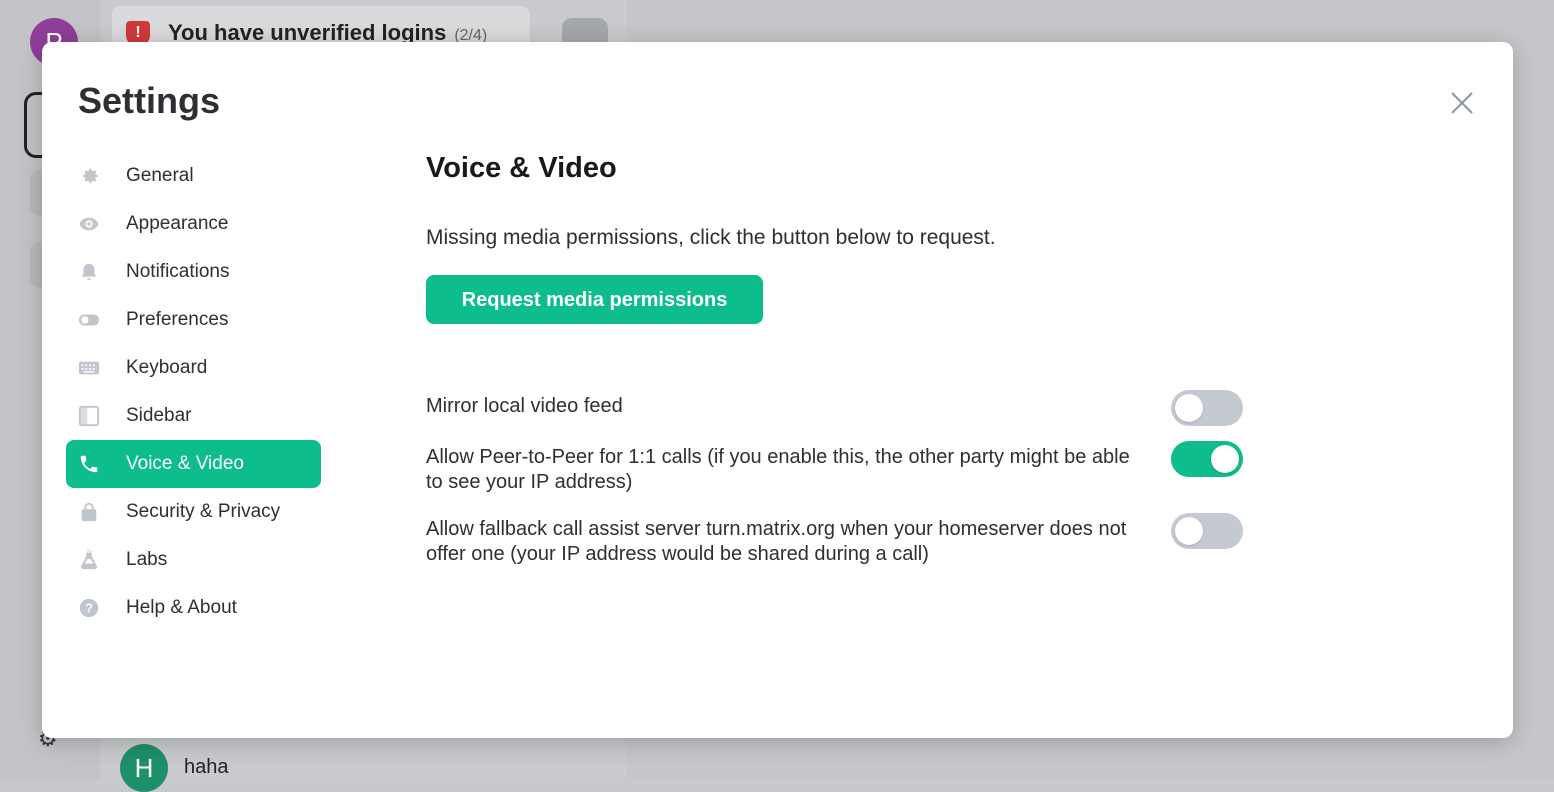  I want to click on keyboard-icon, so click(89, 368).